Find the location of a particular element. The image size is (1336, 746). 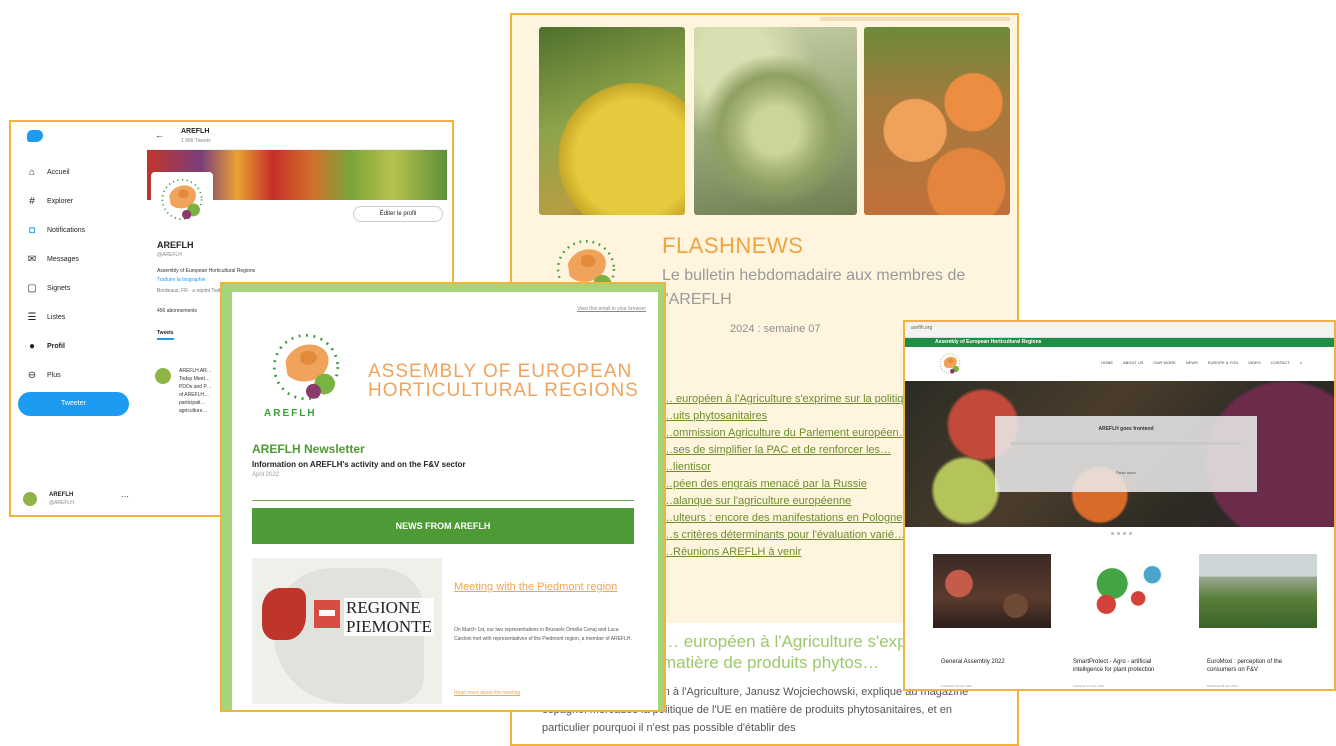

flashnews-link: …uits phytosanitaires is located at coordinates (787, 416).